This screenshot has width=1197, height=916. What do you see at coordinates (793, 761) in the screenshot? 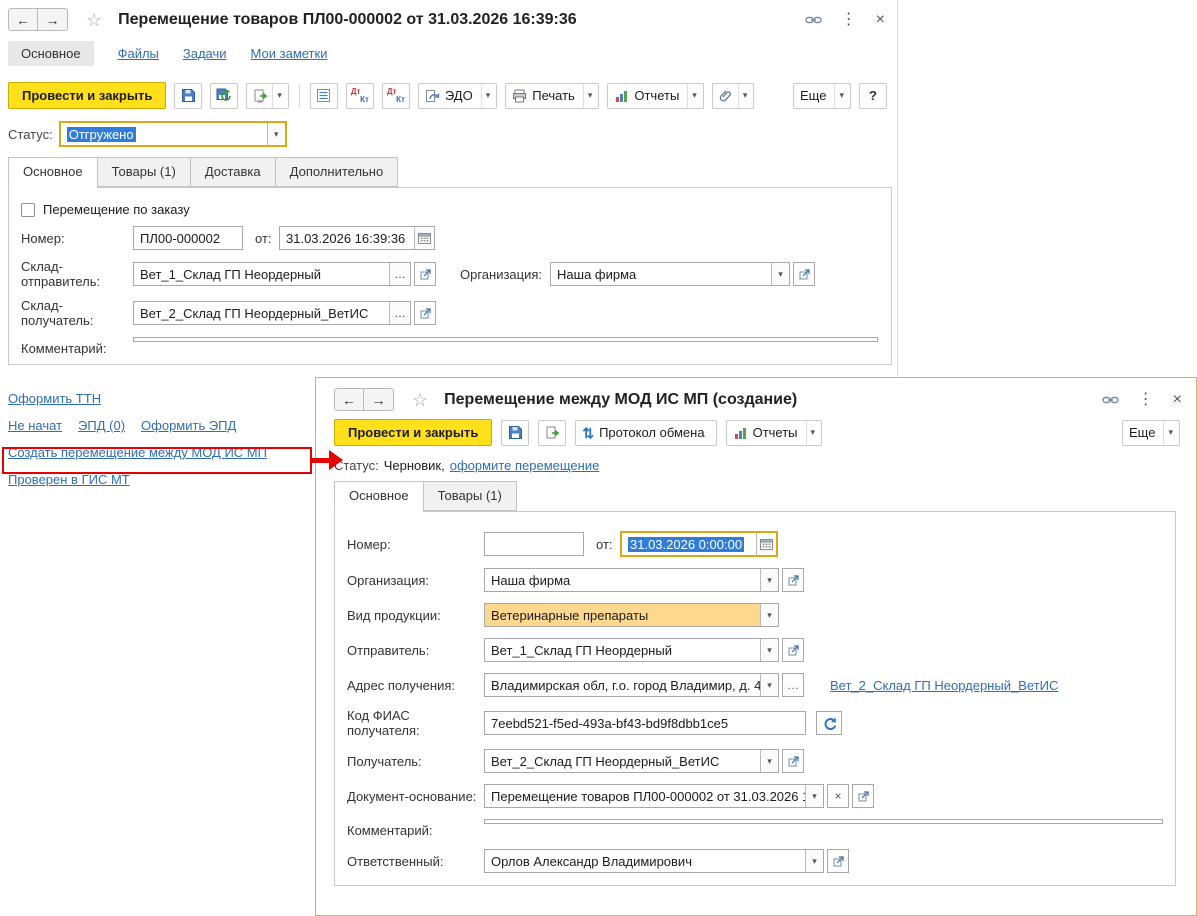
I see `receiver-open-button` at bounding box center [793, 761].